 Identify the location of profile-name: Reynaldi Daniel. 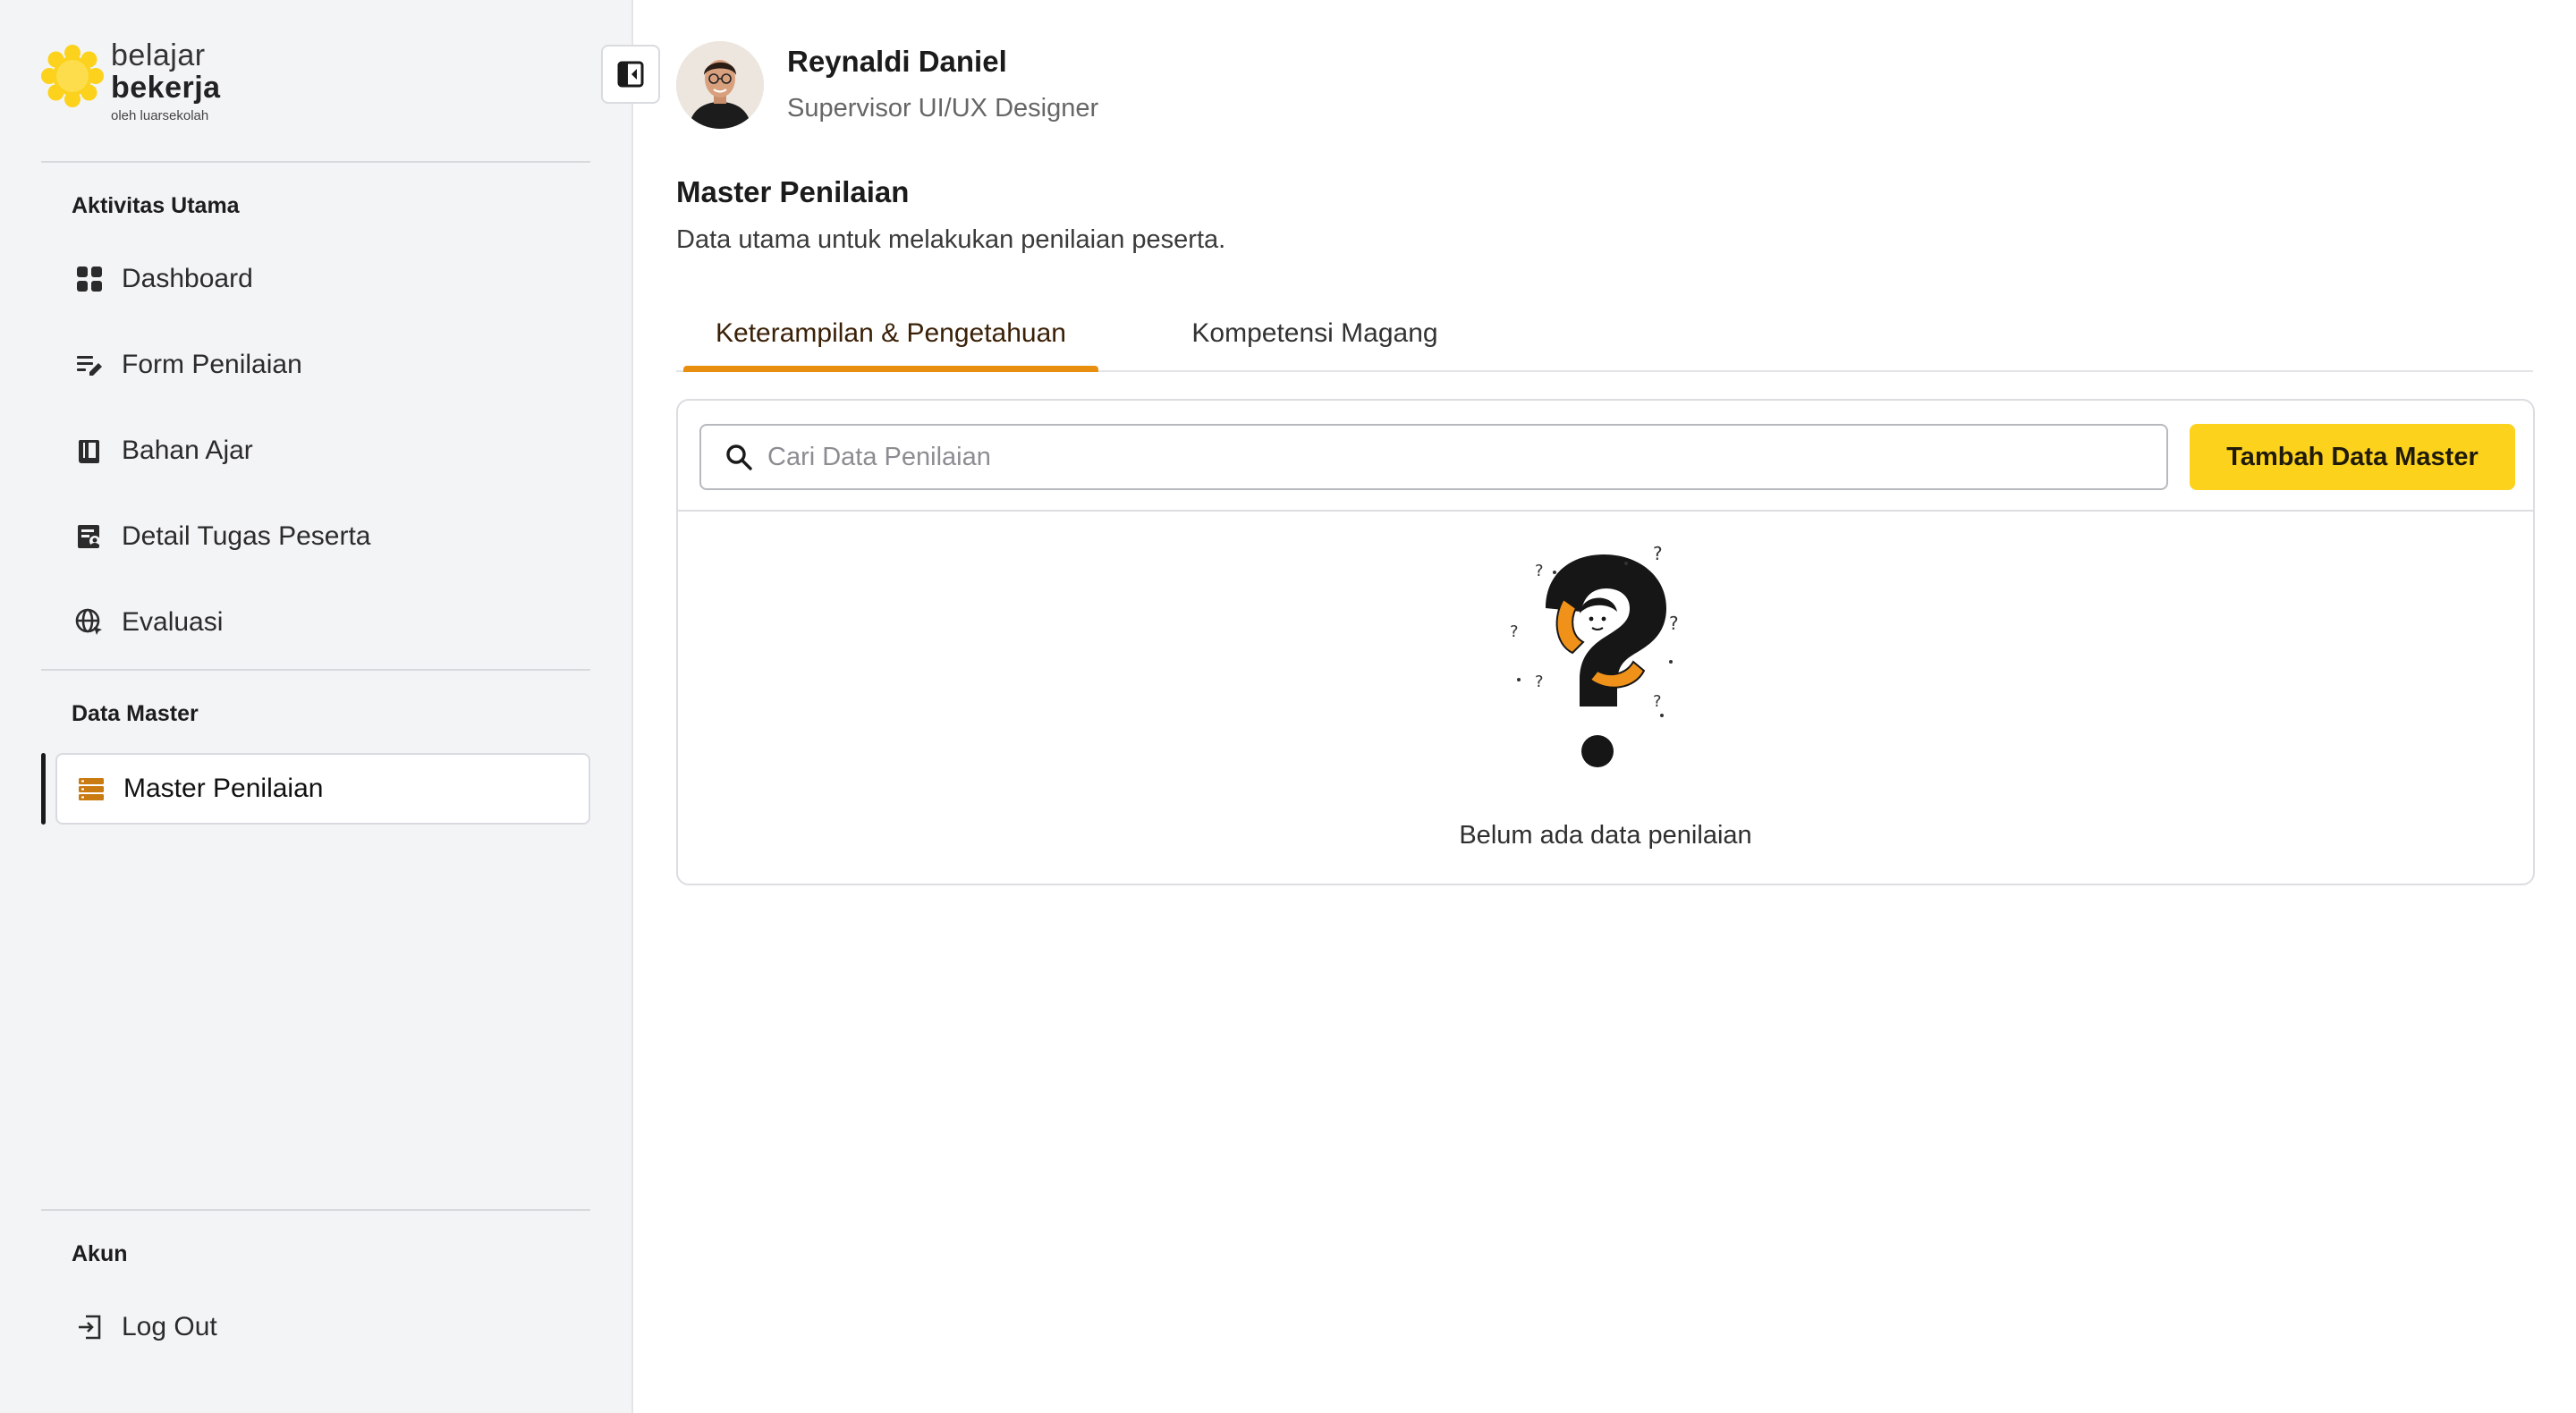
(897, 61).